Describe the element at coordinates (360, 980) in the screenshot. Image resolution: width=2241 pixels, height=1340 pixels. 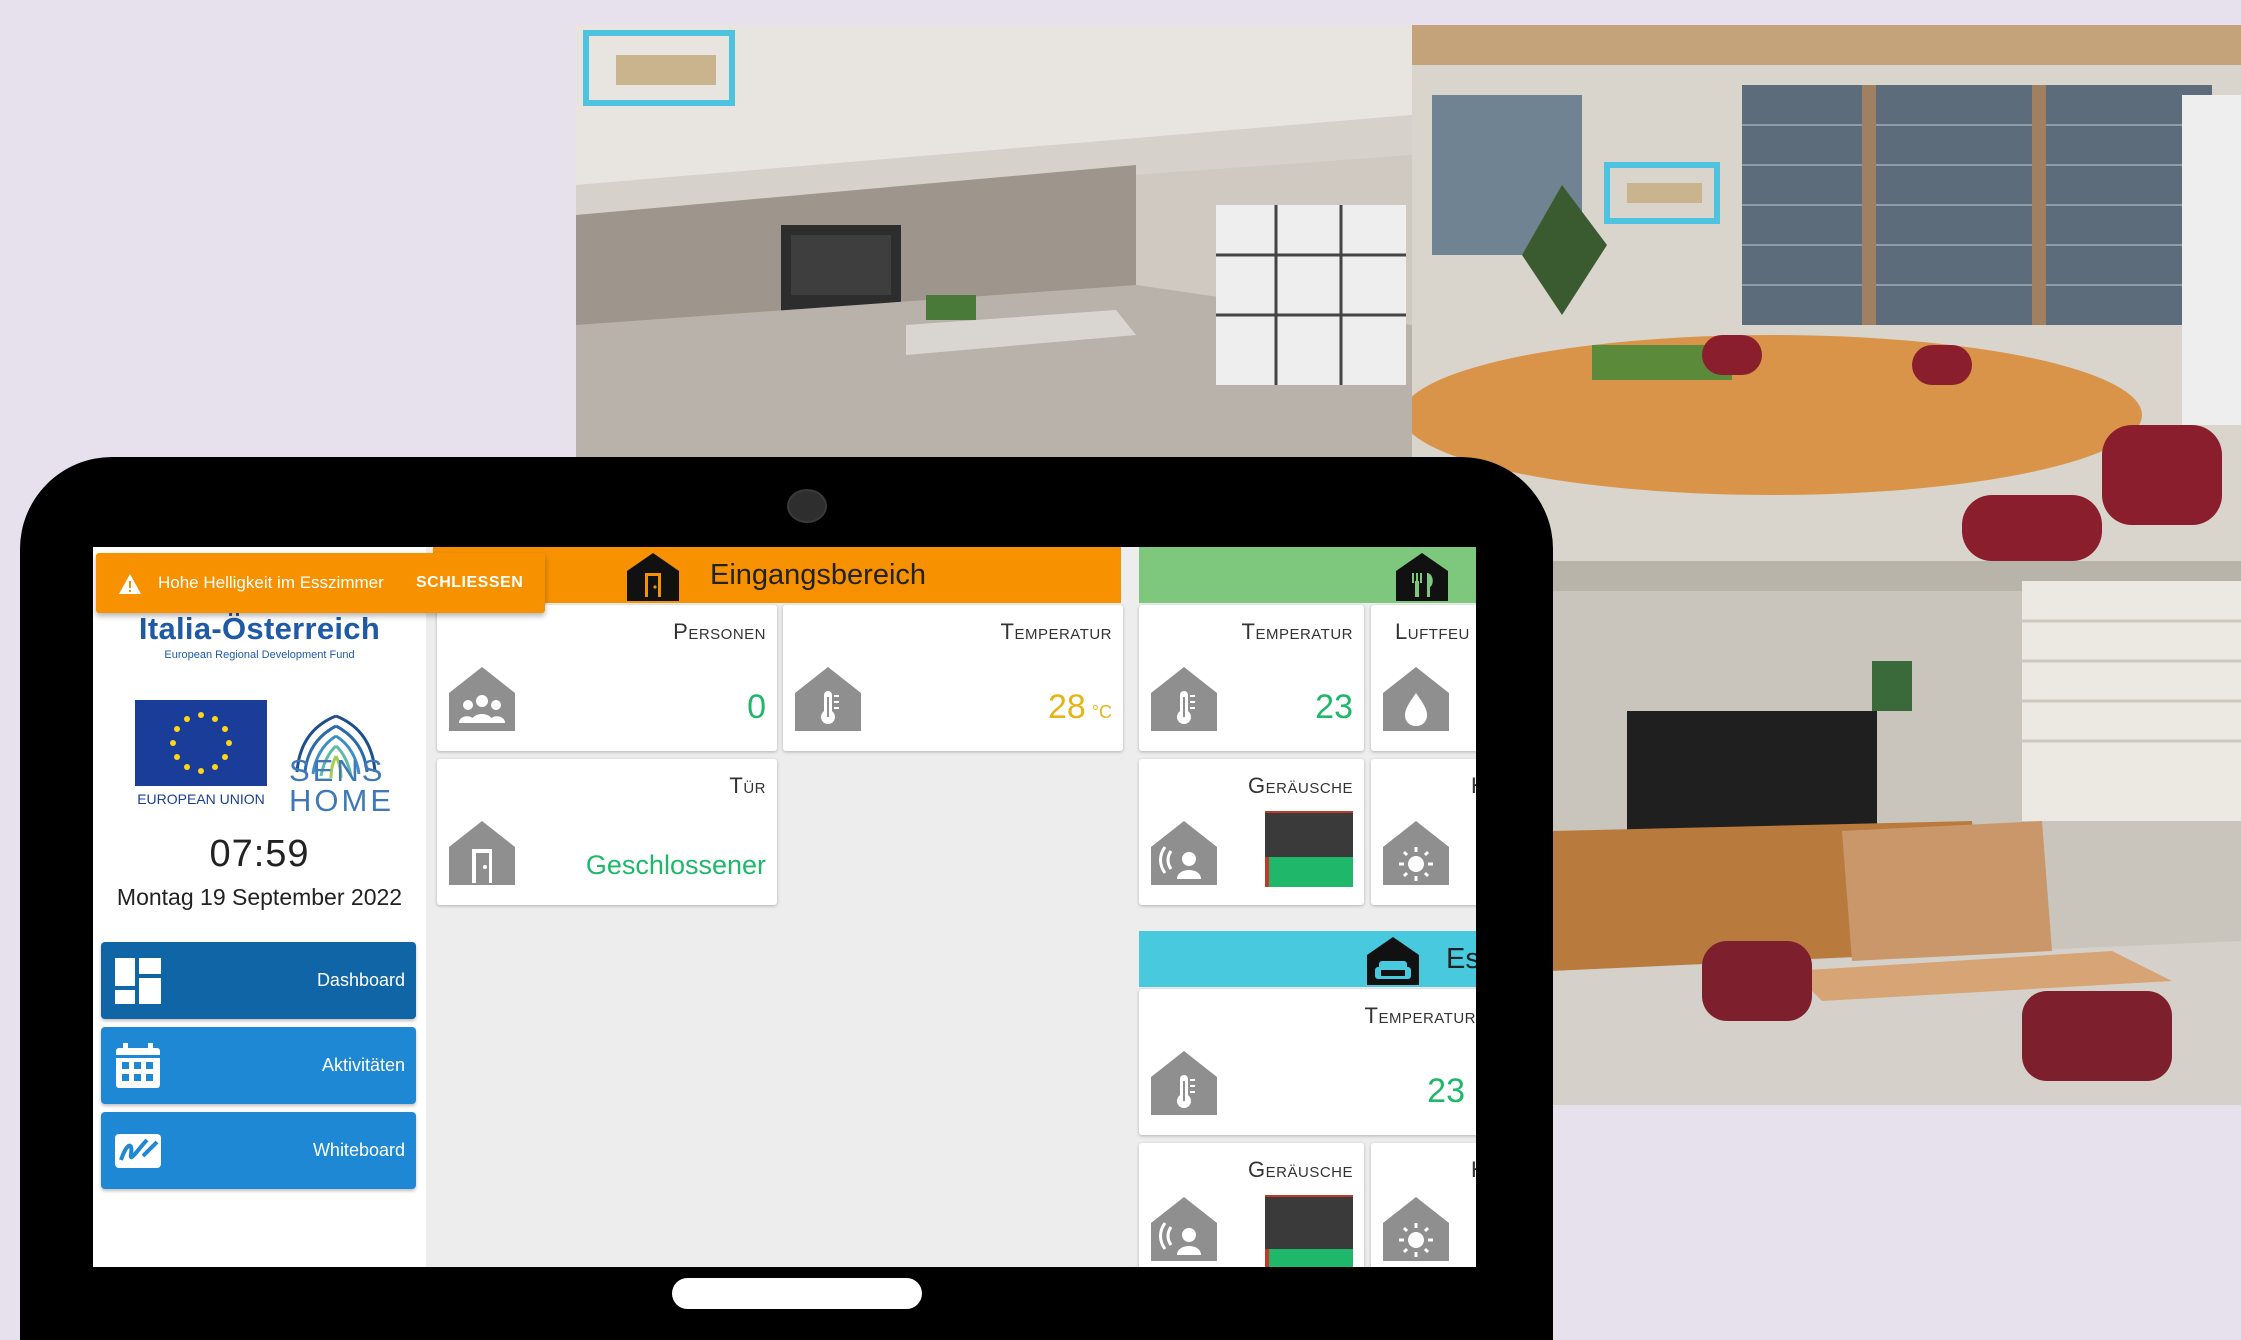
I see `nav-dashboard-label: Dashboard` at that location.